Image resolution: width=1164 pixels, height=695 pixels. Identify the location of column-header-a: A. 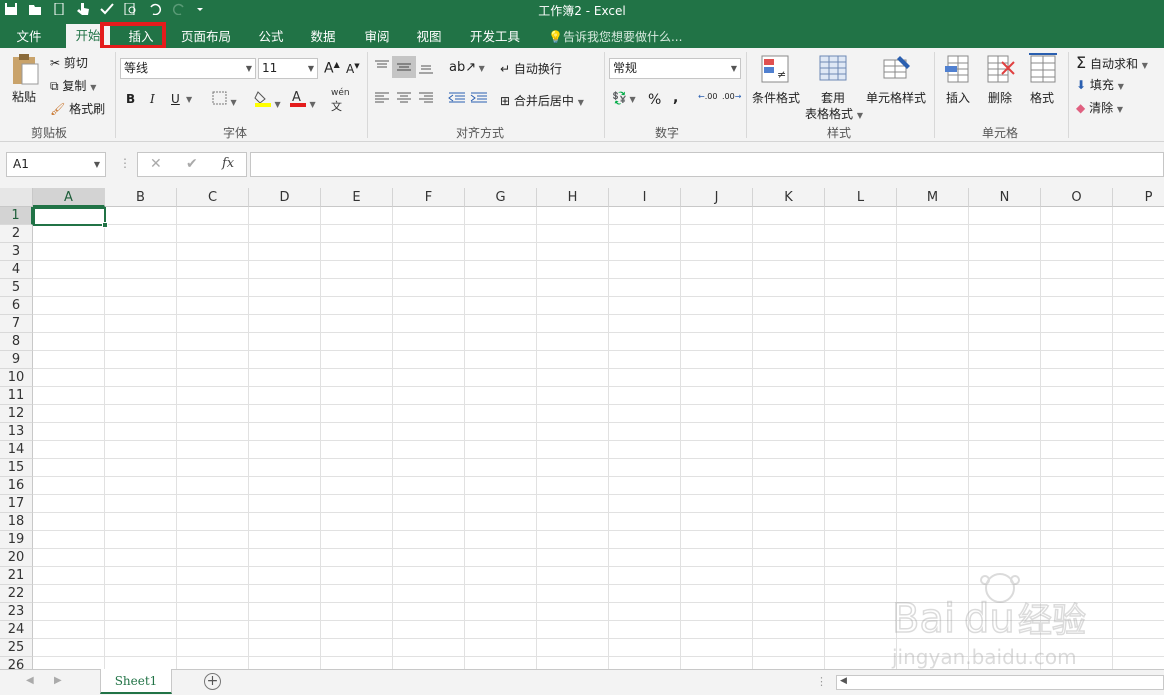
(69, 197).